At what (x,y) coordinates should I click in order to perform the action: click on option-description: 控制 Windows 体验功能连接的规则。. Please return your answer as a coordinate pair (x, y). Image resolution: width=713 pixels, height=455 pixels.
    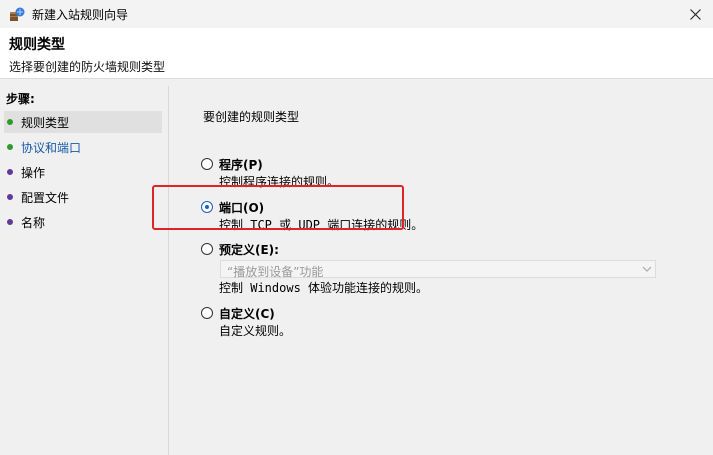
    Looking at the image, I should click on (324, 288).